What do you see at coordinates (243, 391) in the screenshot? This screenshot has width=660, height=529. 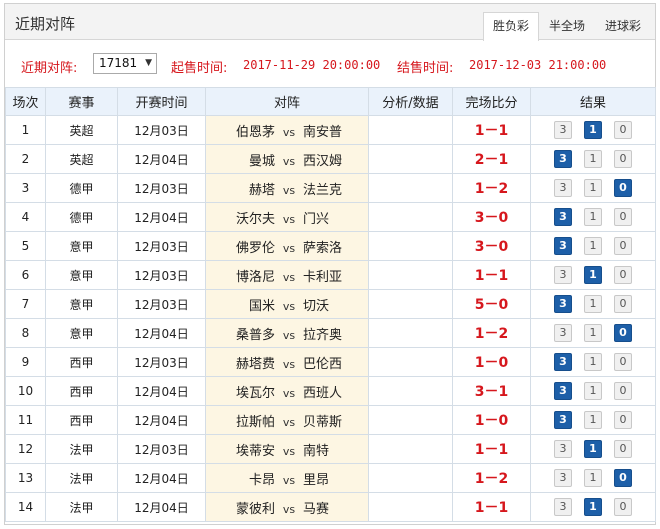 I see `home-team: 埃瓦尔` at bounding box center [243, 391].